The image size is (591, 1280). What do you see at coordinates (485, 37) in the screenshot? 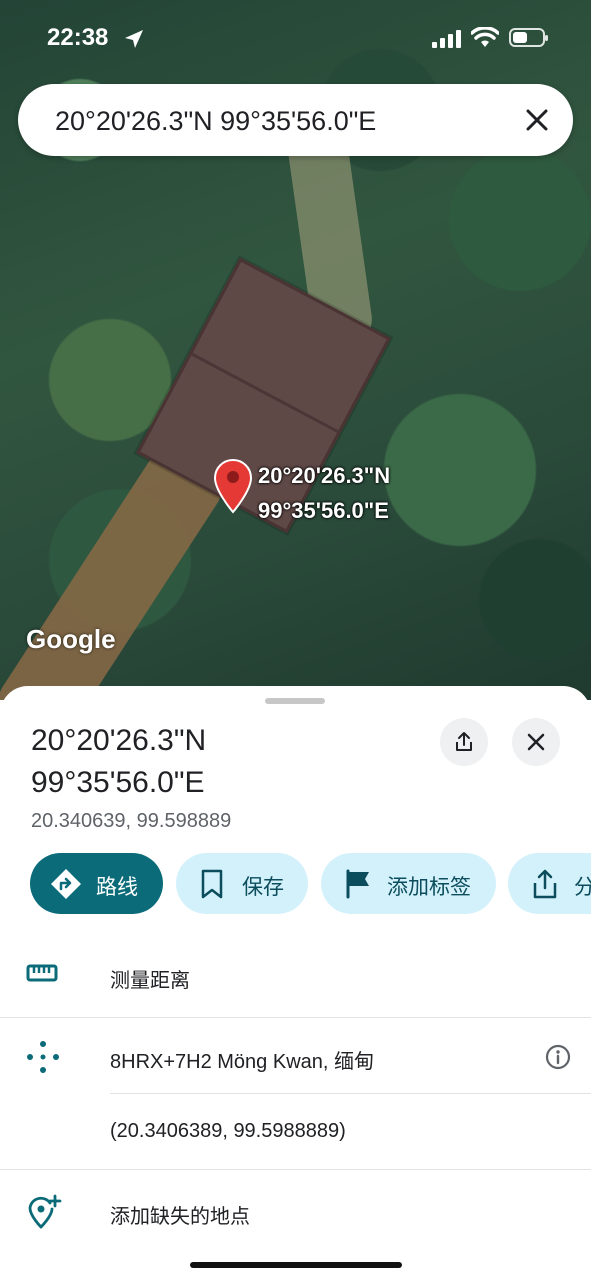
I see `wifi-icon` at bounding box center [485, 37].